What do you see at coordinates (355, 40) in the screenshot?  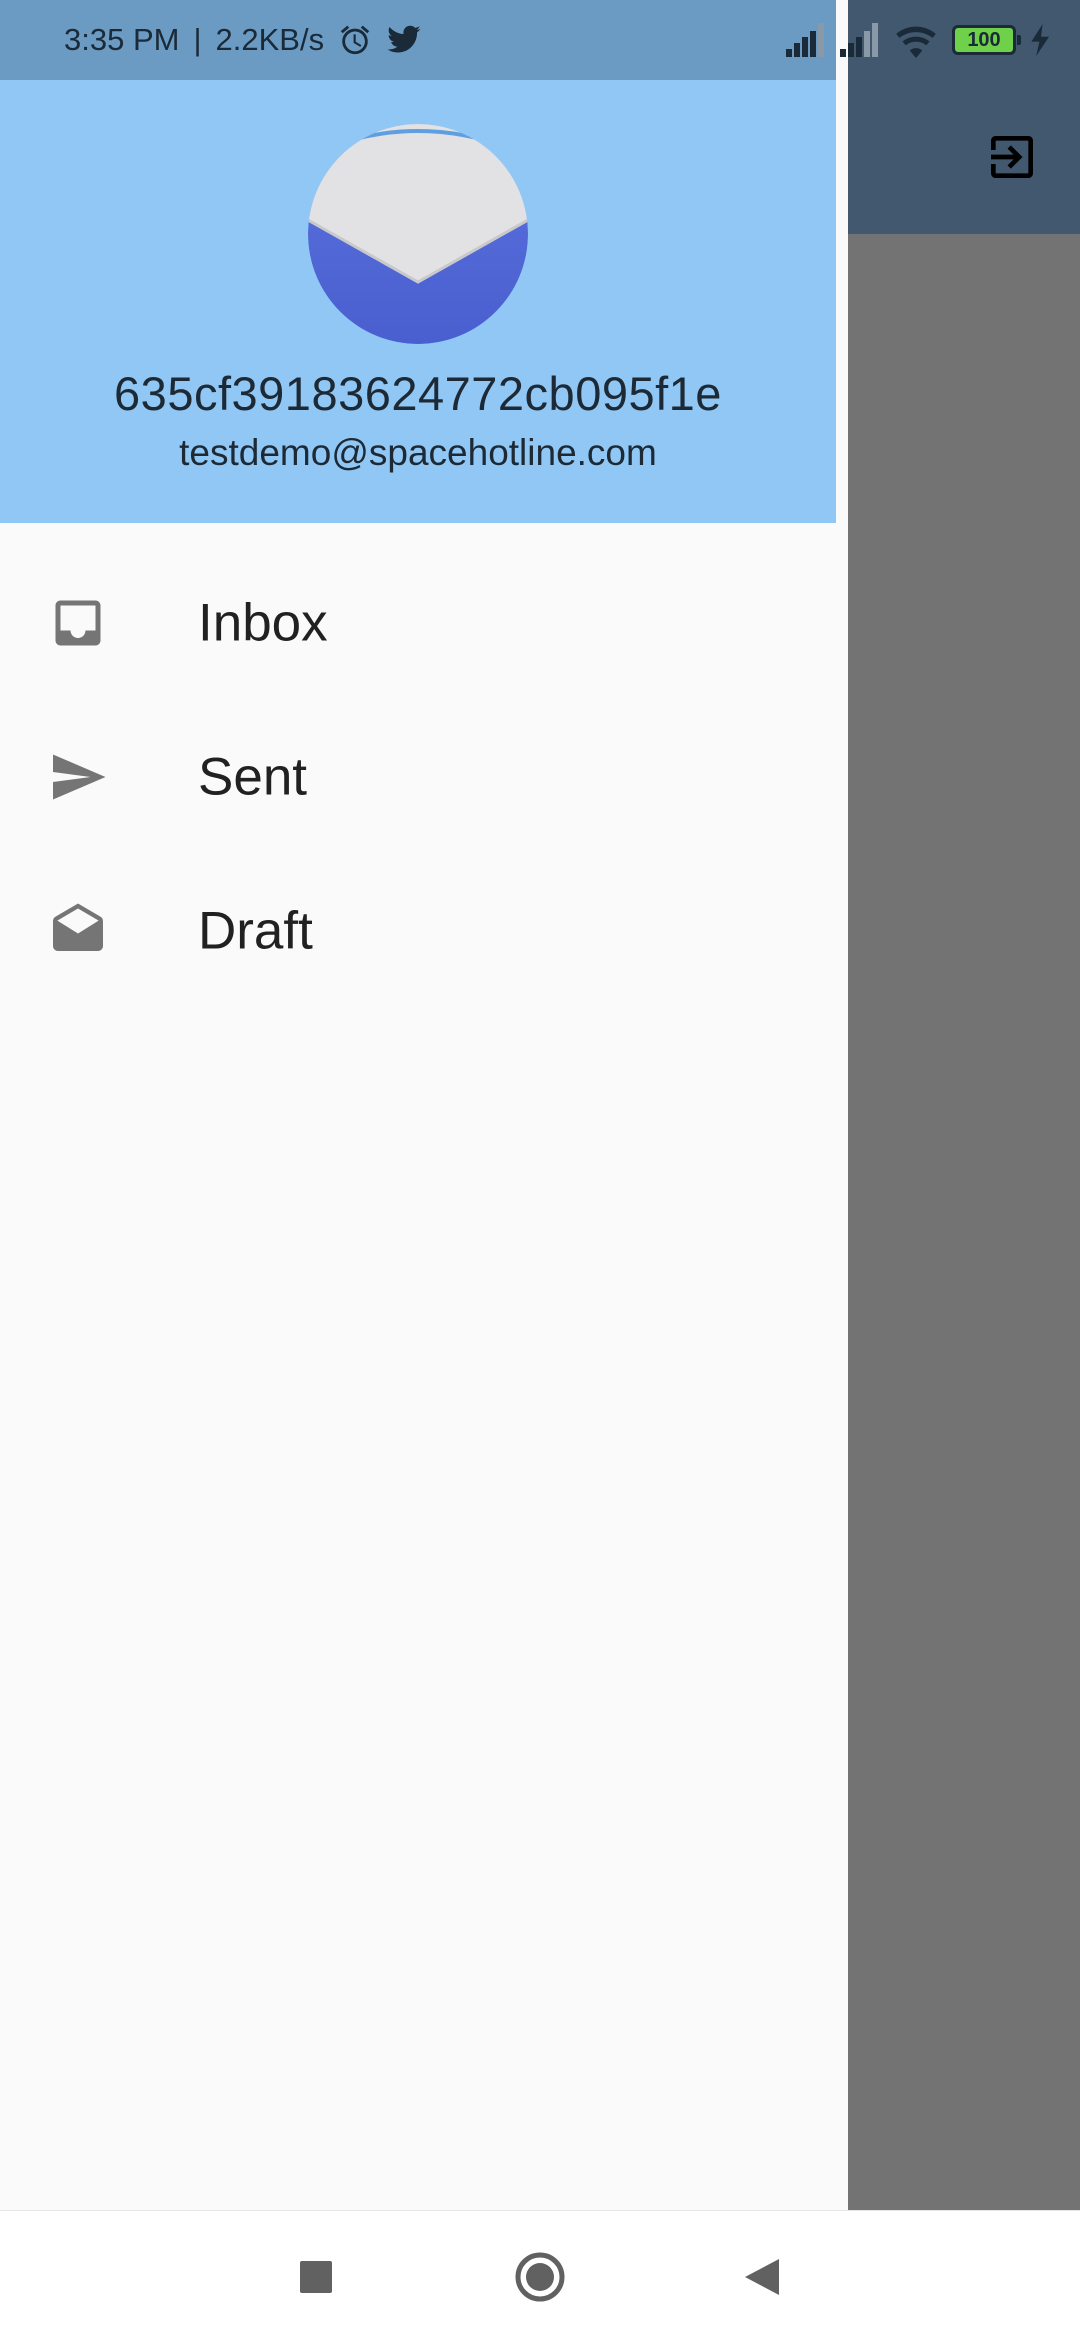 I see `alarm-icon` at bounding box center [355, 40].